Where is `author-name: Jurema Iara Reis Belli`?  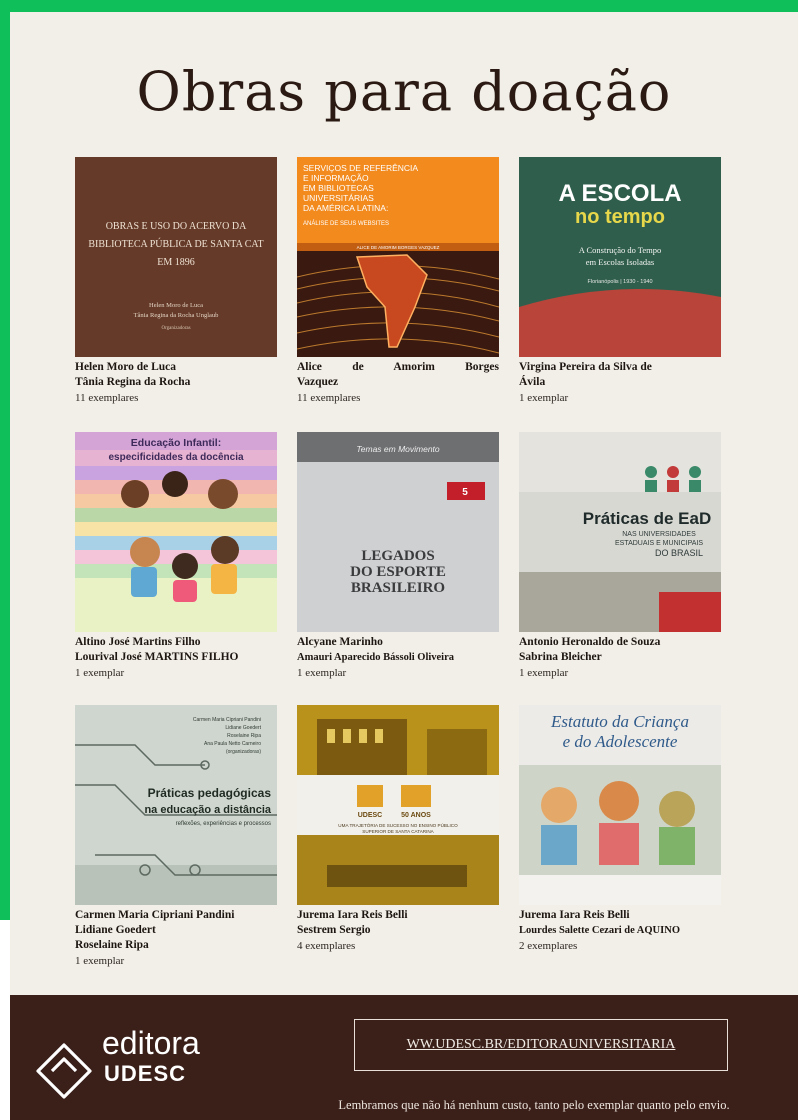 author-name: Jurema Iara Reis Belli is located at coordinates (352, 915).